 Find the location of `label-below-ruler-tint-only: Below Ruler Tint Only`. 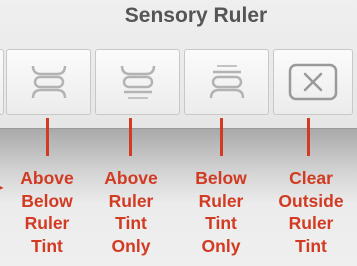

label-below-ruler-tint-only: Below Ruler Tint Only is located at coordinates (221, 212).